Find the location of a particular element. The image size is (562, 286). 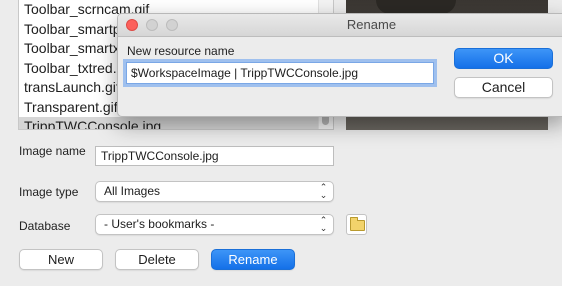

database-value: - User's bookmarks - is located at coordinates (159, 224).